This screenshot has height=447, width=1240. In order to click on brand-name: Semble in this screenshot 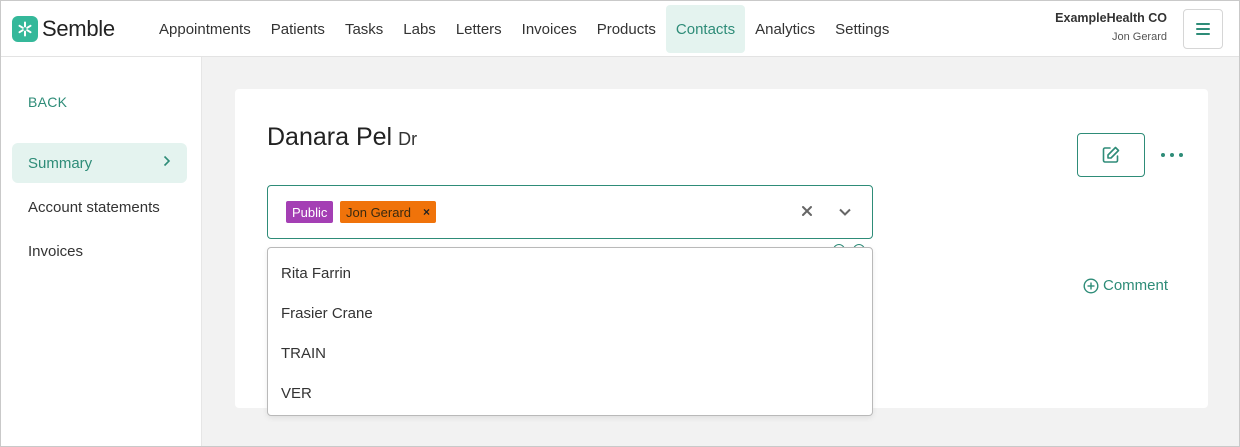, I will do `click(78, 28)`.